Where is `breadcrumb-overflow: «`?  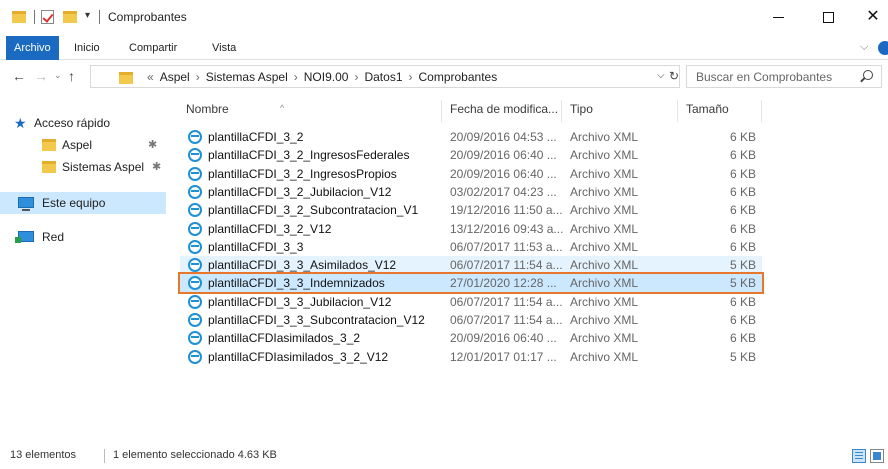 breadcrumb-overflow: « is located at coordinates (150, 77).